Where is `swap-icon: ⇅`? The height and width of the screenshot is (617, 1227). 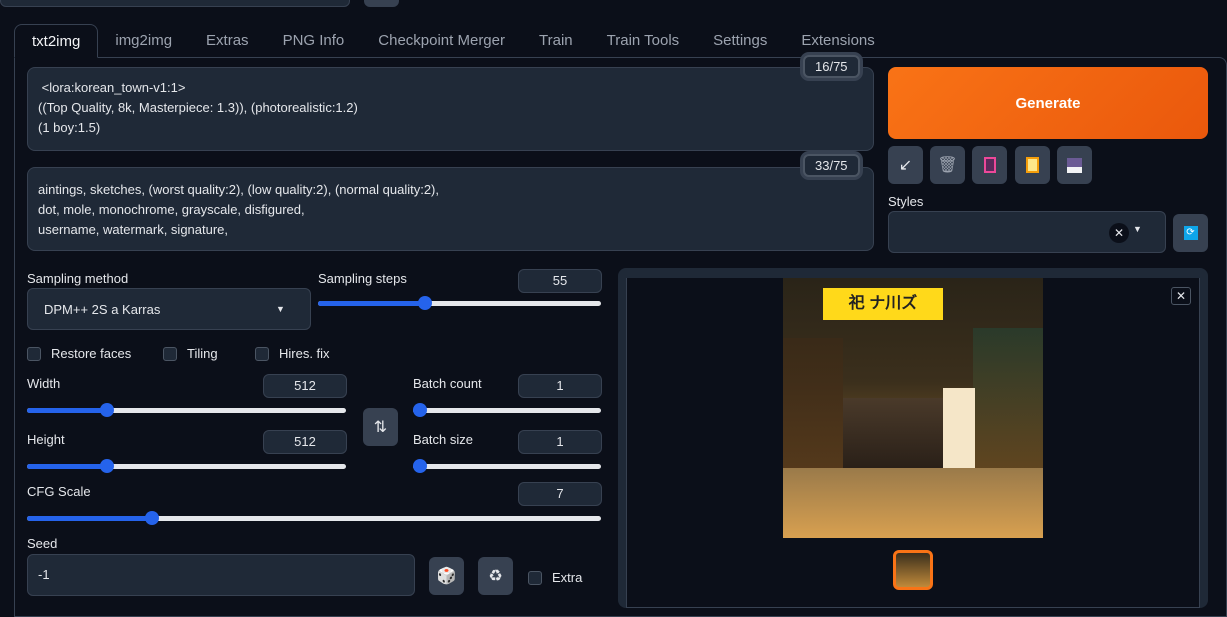 swap-icon: ⇅ is located at coordinates (380, 427).